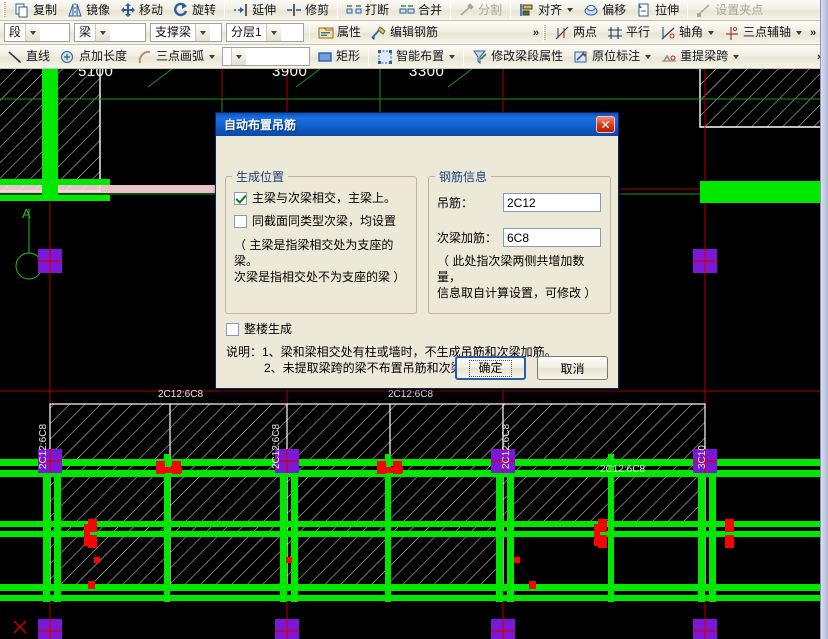 This screenshot has width=828, height=639. I want to click on draw-in-place-annotation-button: 原位标注, so click(612, 56).